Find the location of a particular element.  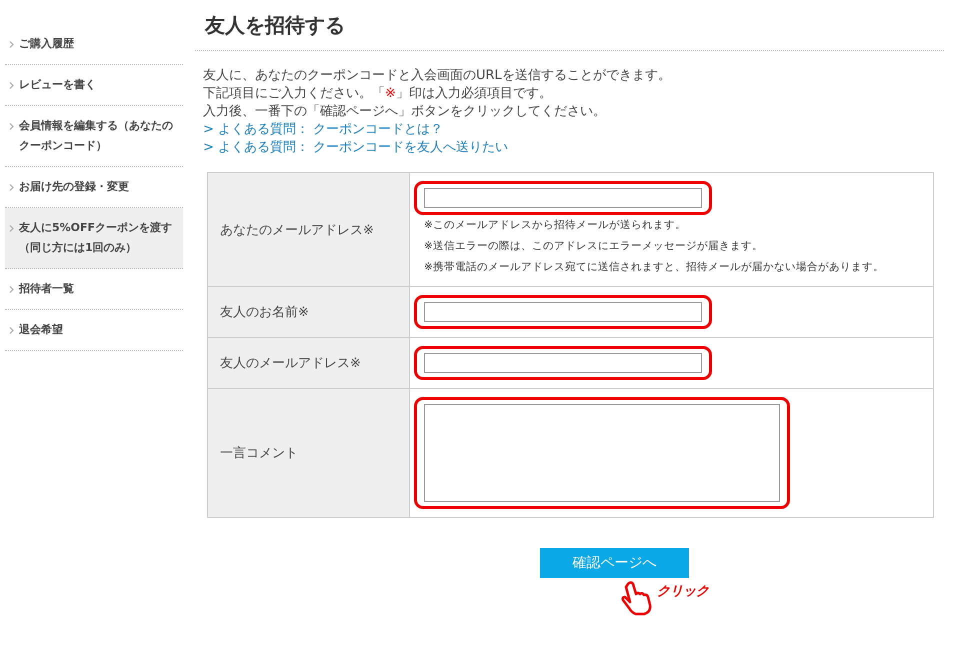

field-label: 一言コメント is located at coordinates (259, 453).